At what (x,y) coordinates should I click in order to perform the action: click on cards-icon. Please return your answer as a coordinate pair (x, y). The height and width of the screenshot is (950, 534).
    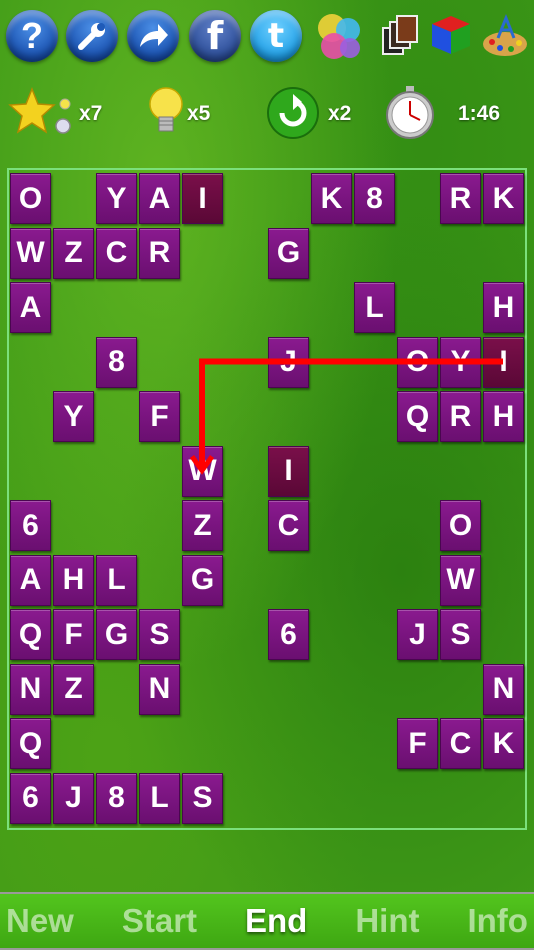
    Looking at the image, I should click on (403, 36).